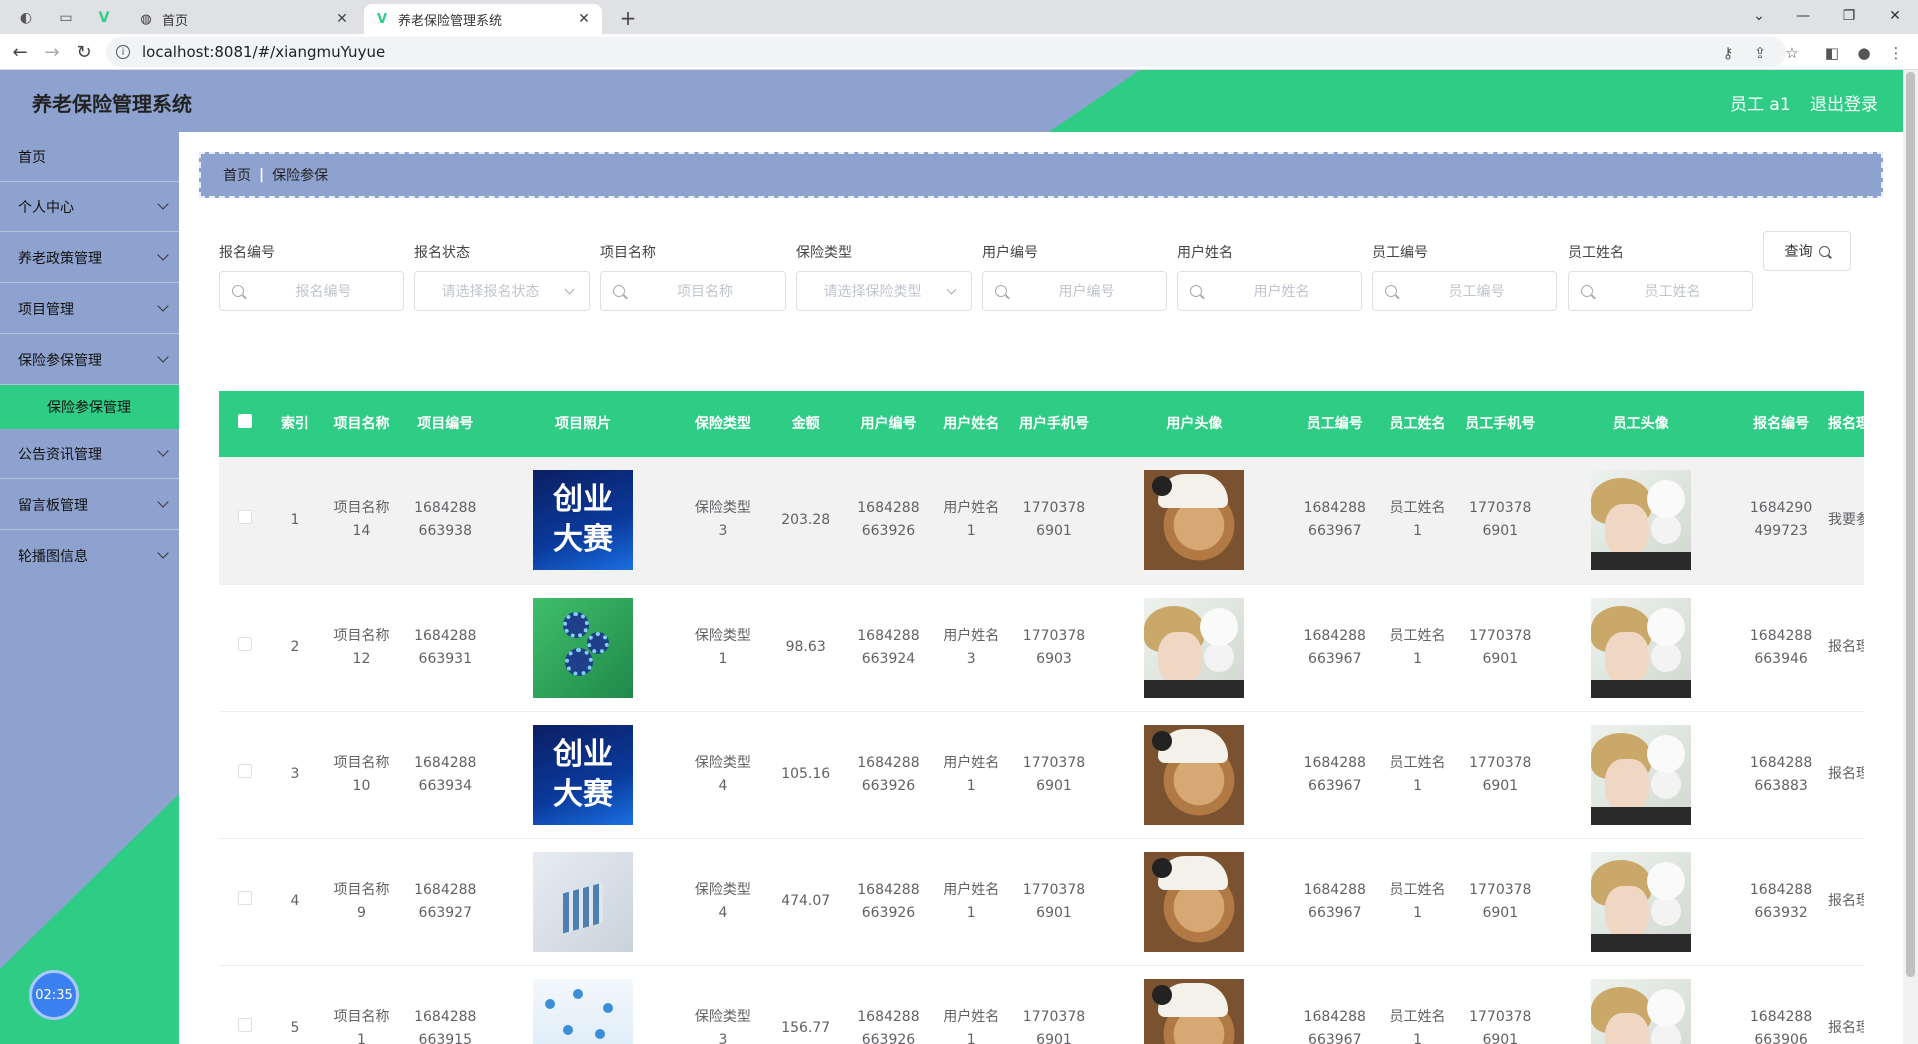  What do you see at coordinates (1910, 524) in the screenshot?
I see `scrollbar-thumb` at bounding box center [1910, 524].